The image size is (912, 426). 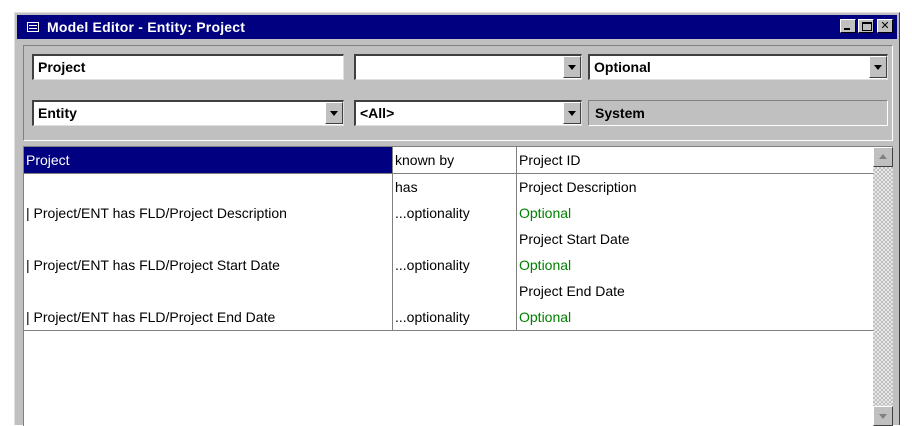 I want to click on maximize-button, so click(x=866, y=26).